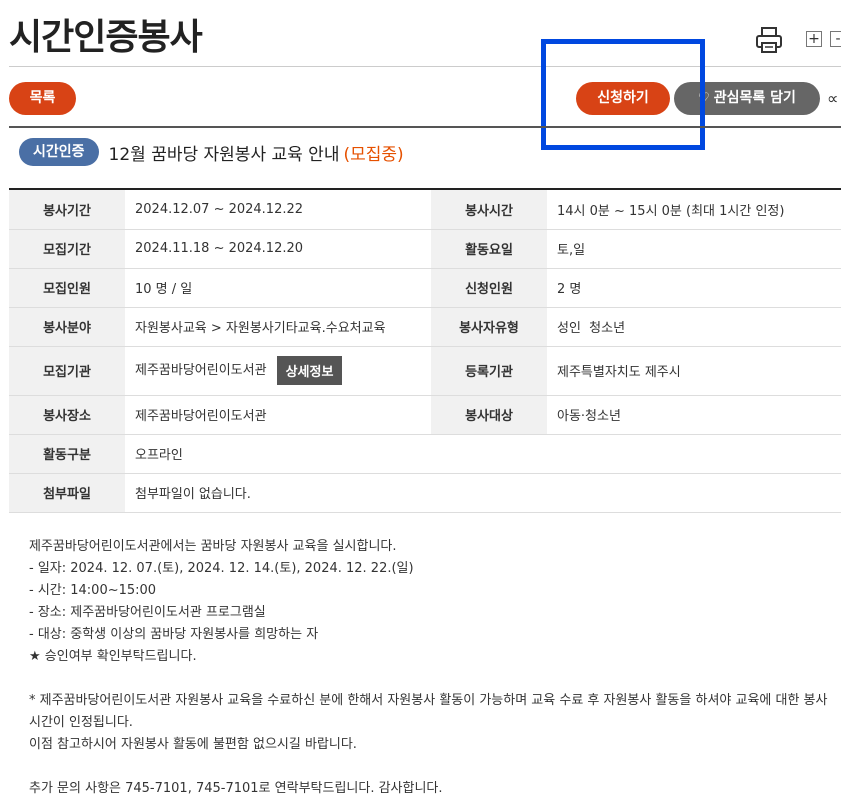  I want to click on table-row: 모집기간 2024.11.18 ~ 2024.12.20 활동요일 토,일, so click(425, 249).